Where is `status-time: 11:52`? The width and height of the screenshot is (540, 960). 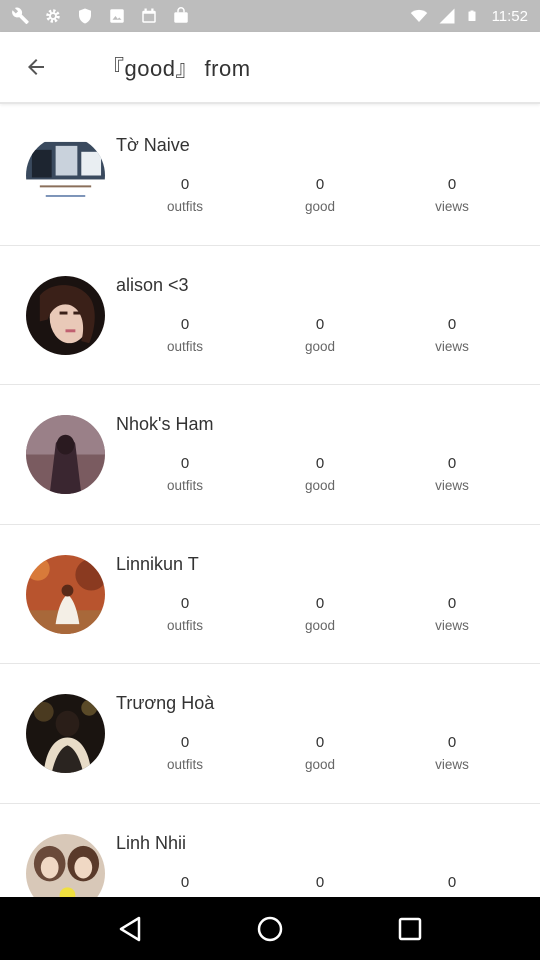 status-time: 11:52 is located at coordinates (509, 16).